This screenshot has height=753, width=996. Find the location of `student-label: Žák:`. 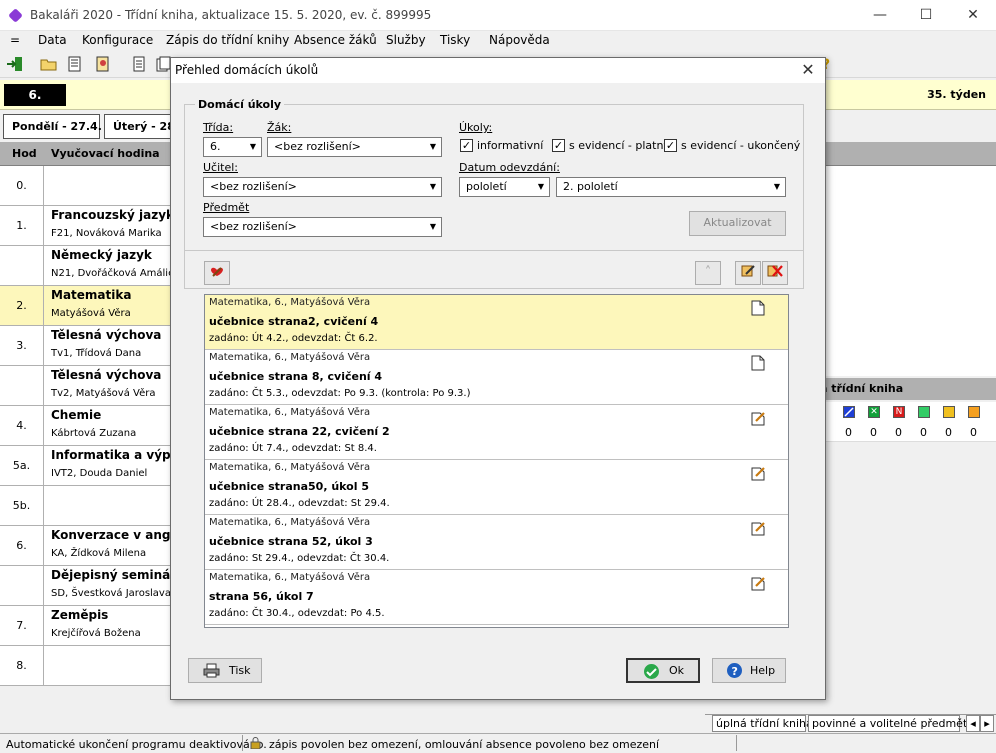

student-label: Žák: is located at coordinates (279, 127).